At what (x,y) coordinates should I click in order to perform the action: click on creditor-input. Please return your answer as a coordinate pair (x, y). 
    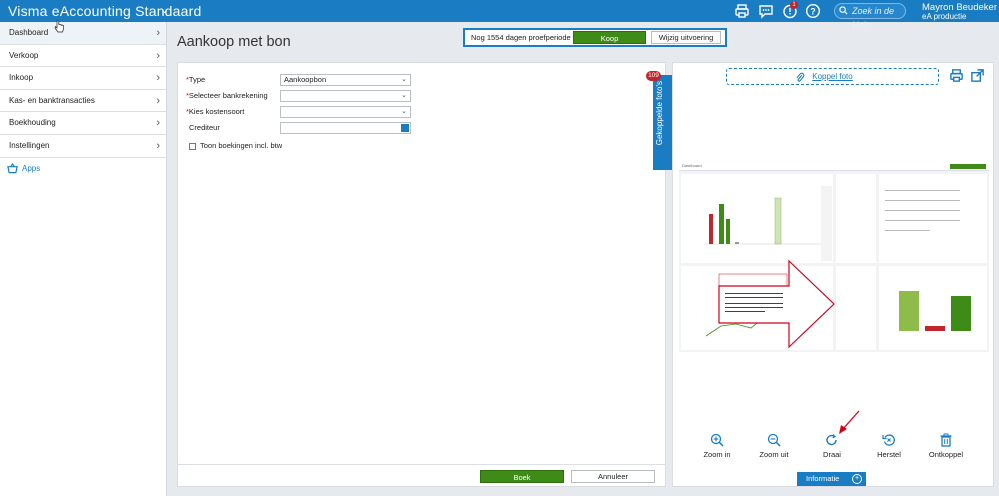
    Looking at the image, I should click on (345, 128).